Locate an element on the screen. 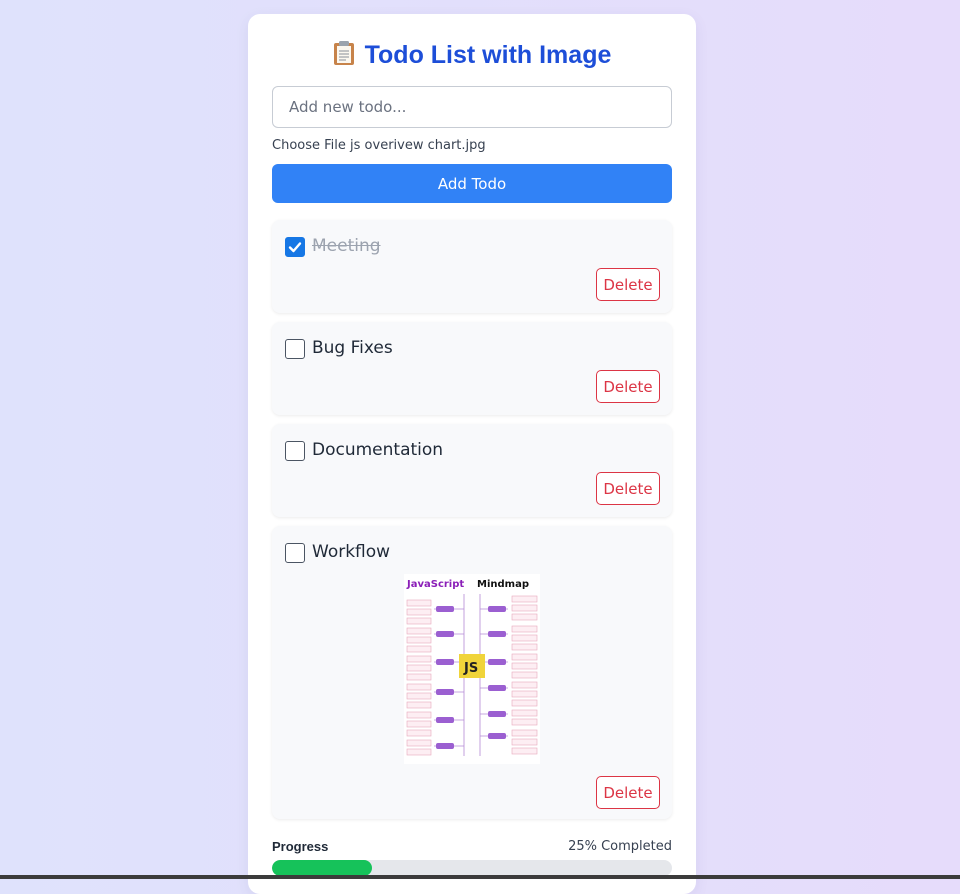  mindmap-center-label: JS is located at coordinates (470, 668).